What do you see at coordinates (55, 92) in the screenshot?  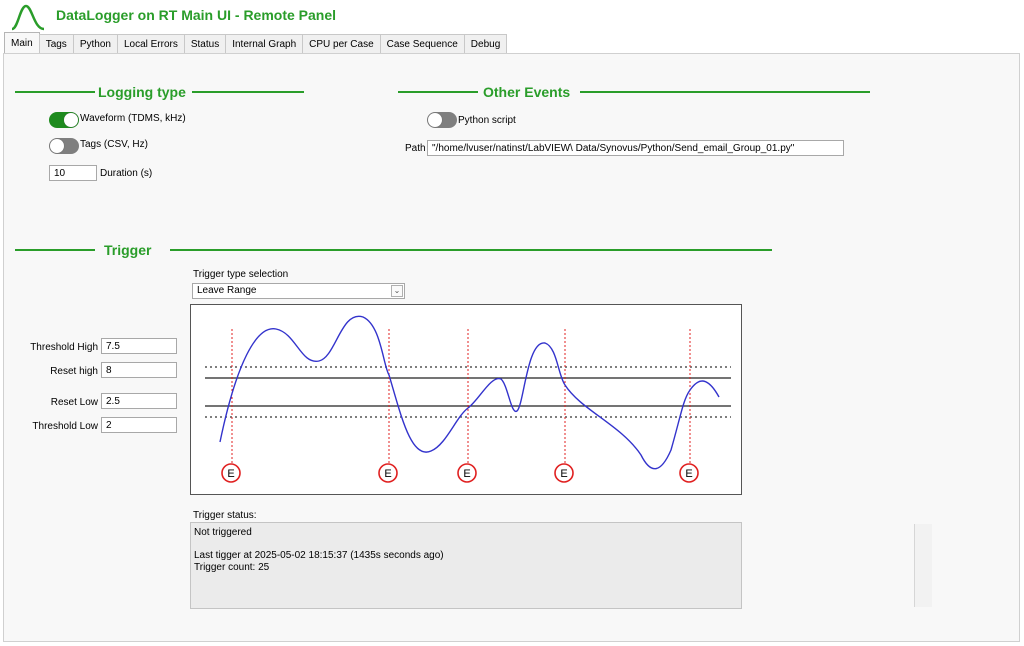 I see `logging-type-divider-left` at bounding box center [55, 92].